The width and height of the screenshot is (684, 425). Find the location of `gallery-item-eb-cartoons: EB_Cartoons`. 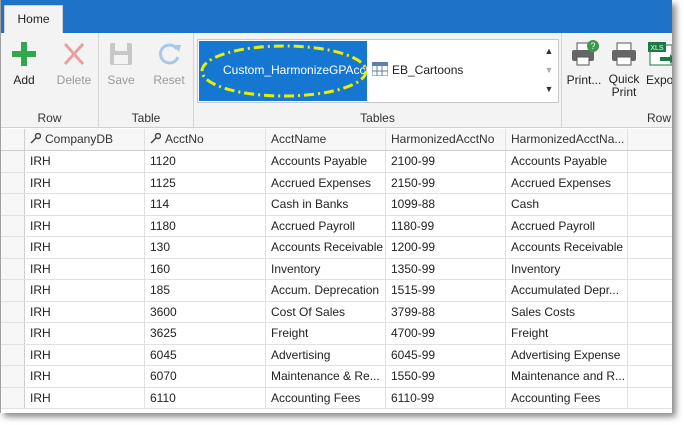

gallery-item-eb-cartoons: EB_Cartoons is located at coordinates (417, 69).